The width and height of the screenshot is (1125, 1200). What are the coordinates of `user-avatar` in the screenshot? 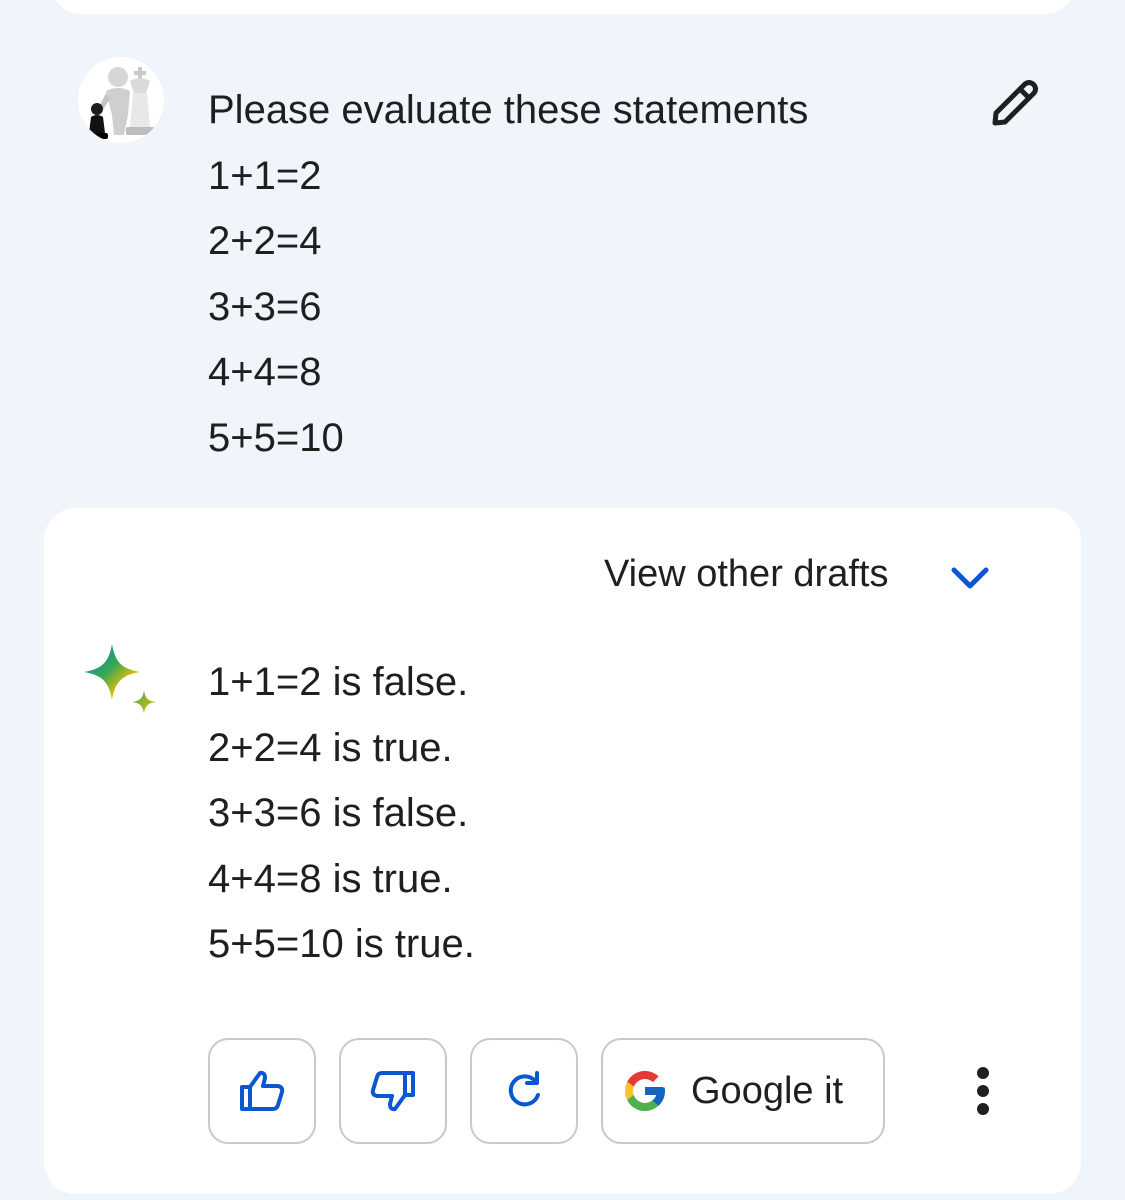 It's located at (121, 100).